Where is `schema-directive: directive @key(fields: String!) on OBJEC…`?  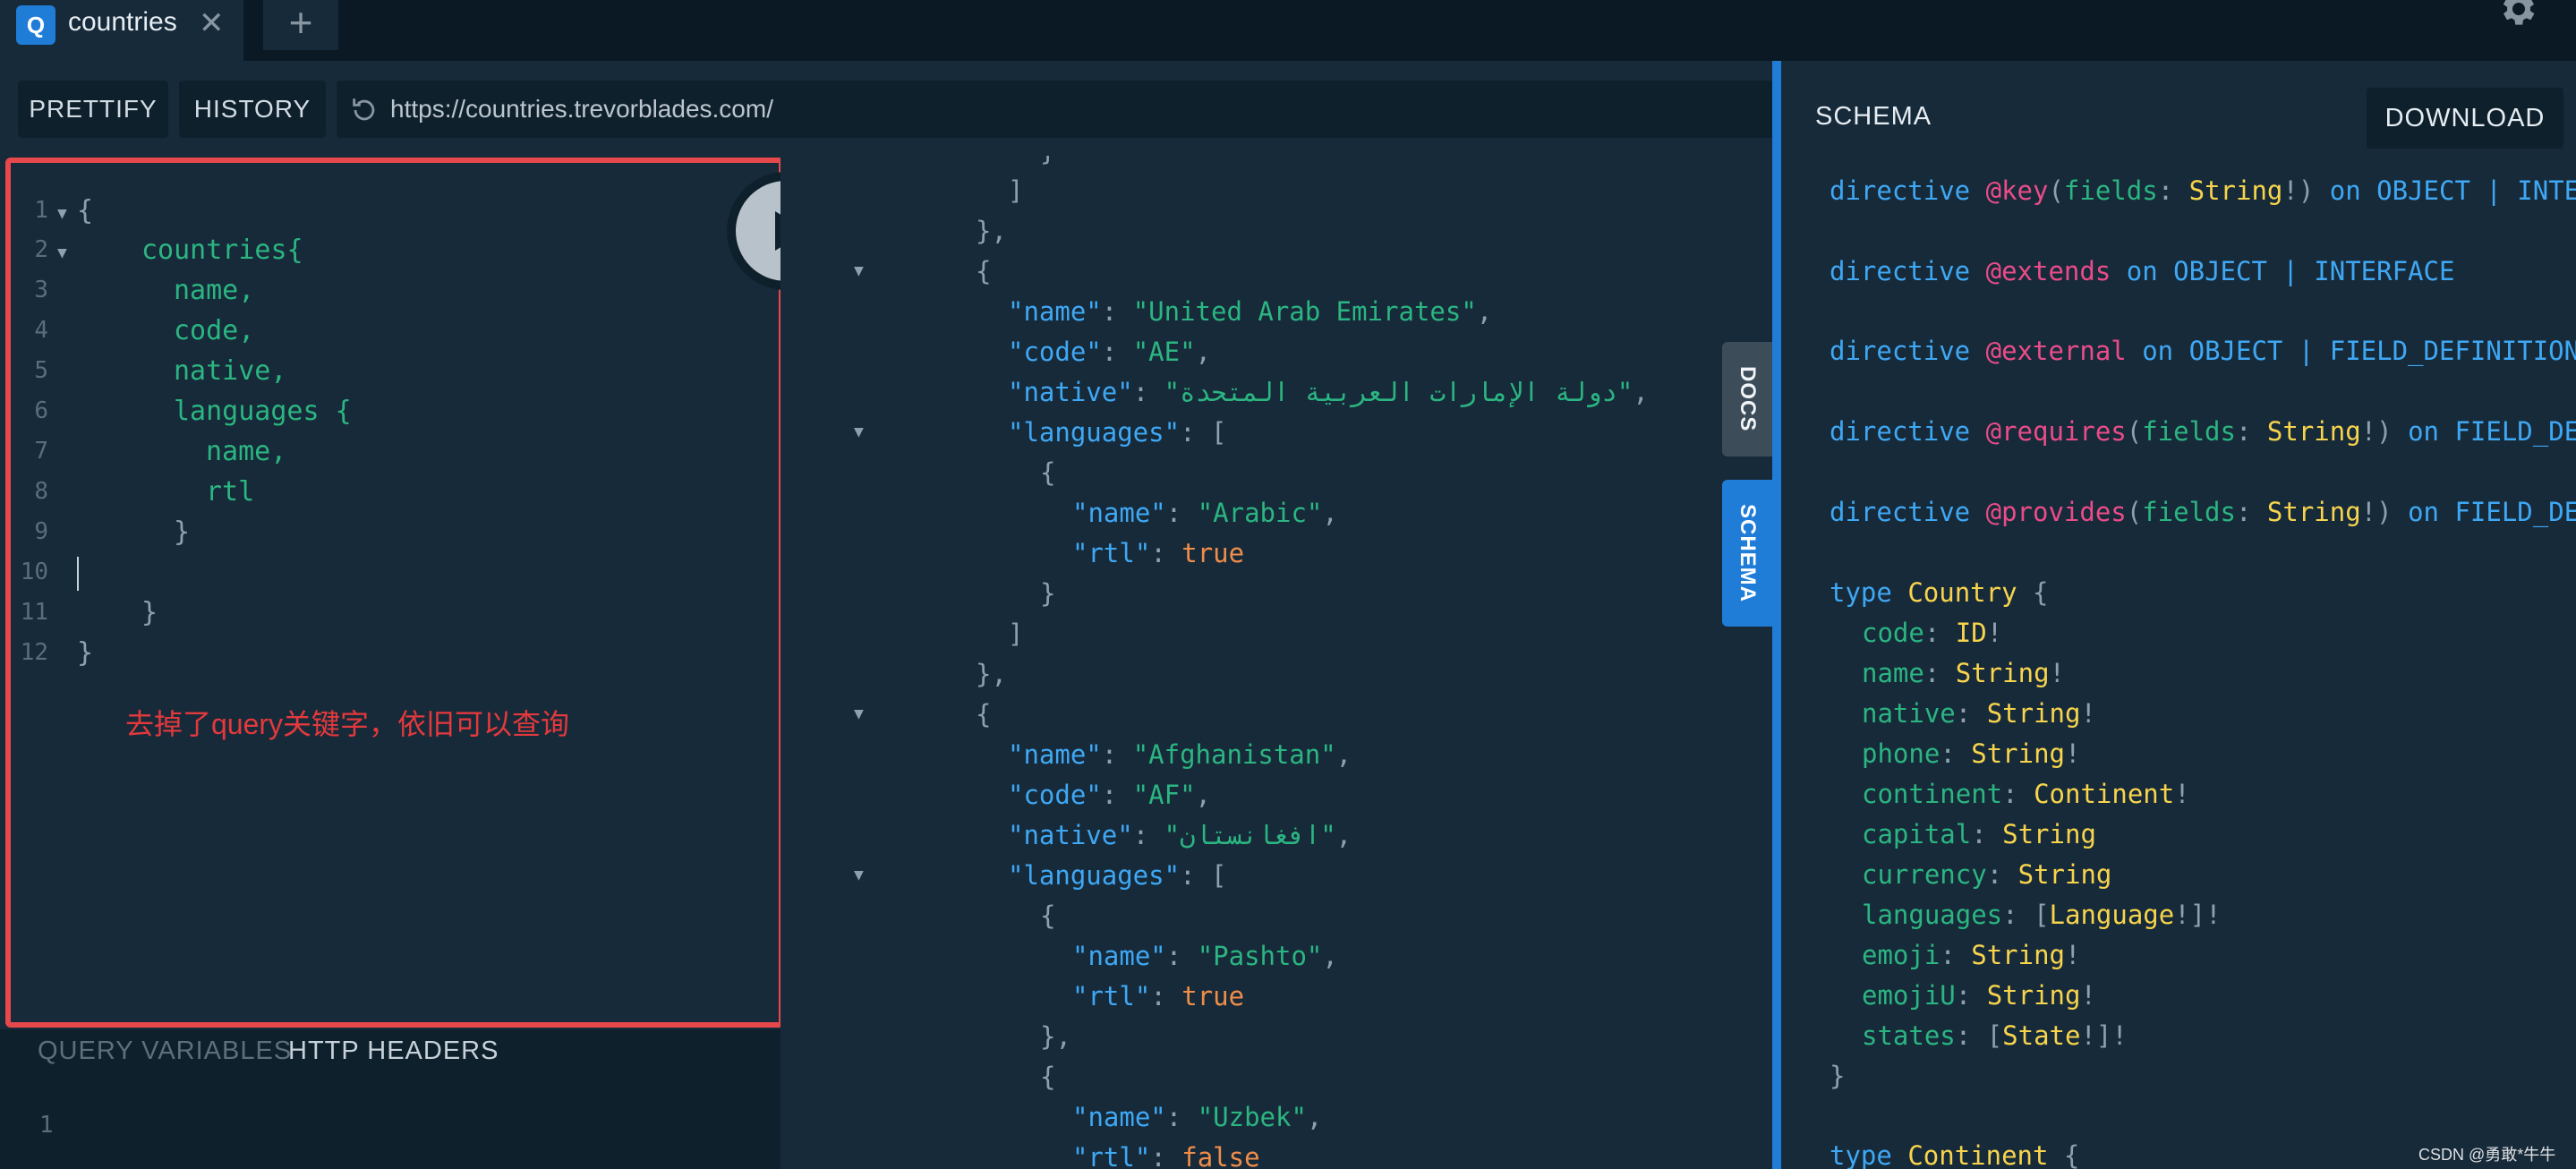
schema-directive: directive @key(fields: String!) on OBJEC… is located at coordinates (2203, 190).